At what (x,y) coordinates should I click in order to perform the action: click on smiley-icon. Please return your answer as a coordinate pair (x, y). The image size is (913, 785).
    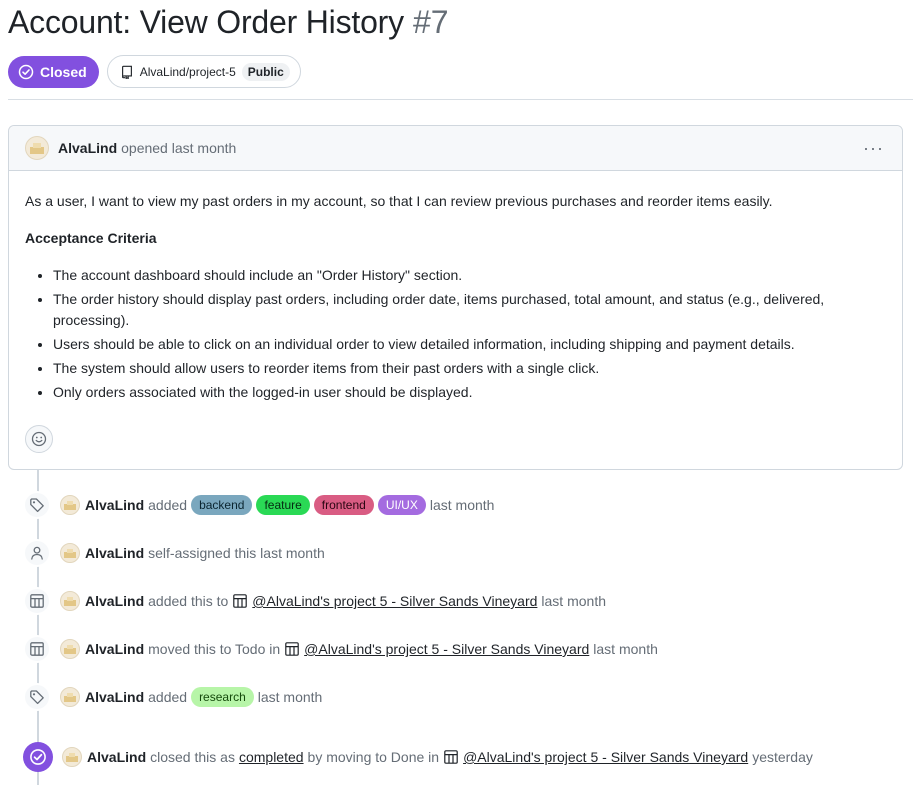
    Looking at the image, I should click on (39, 439).